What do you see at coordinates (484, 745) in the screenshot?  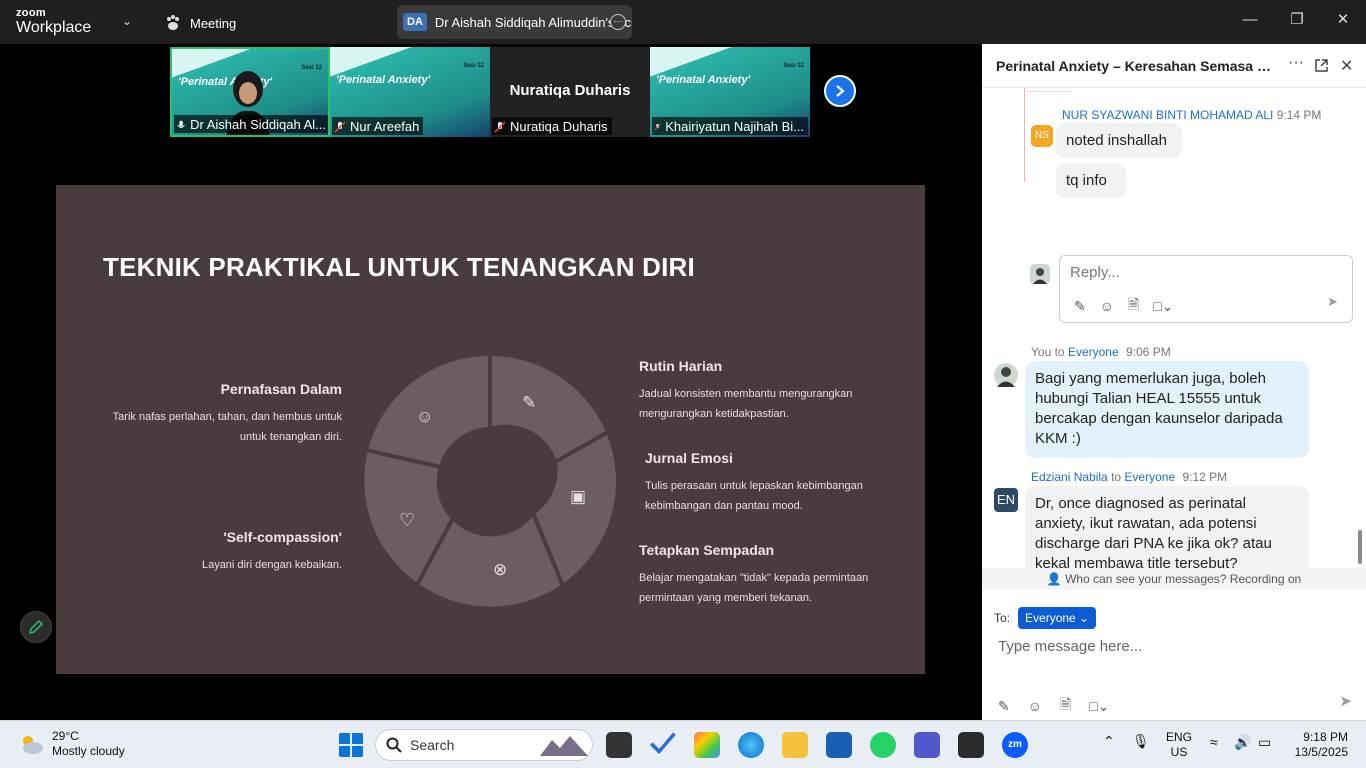 I see `taskbar-search: Search` at bounding box center [484, 745].